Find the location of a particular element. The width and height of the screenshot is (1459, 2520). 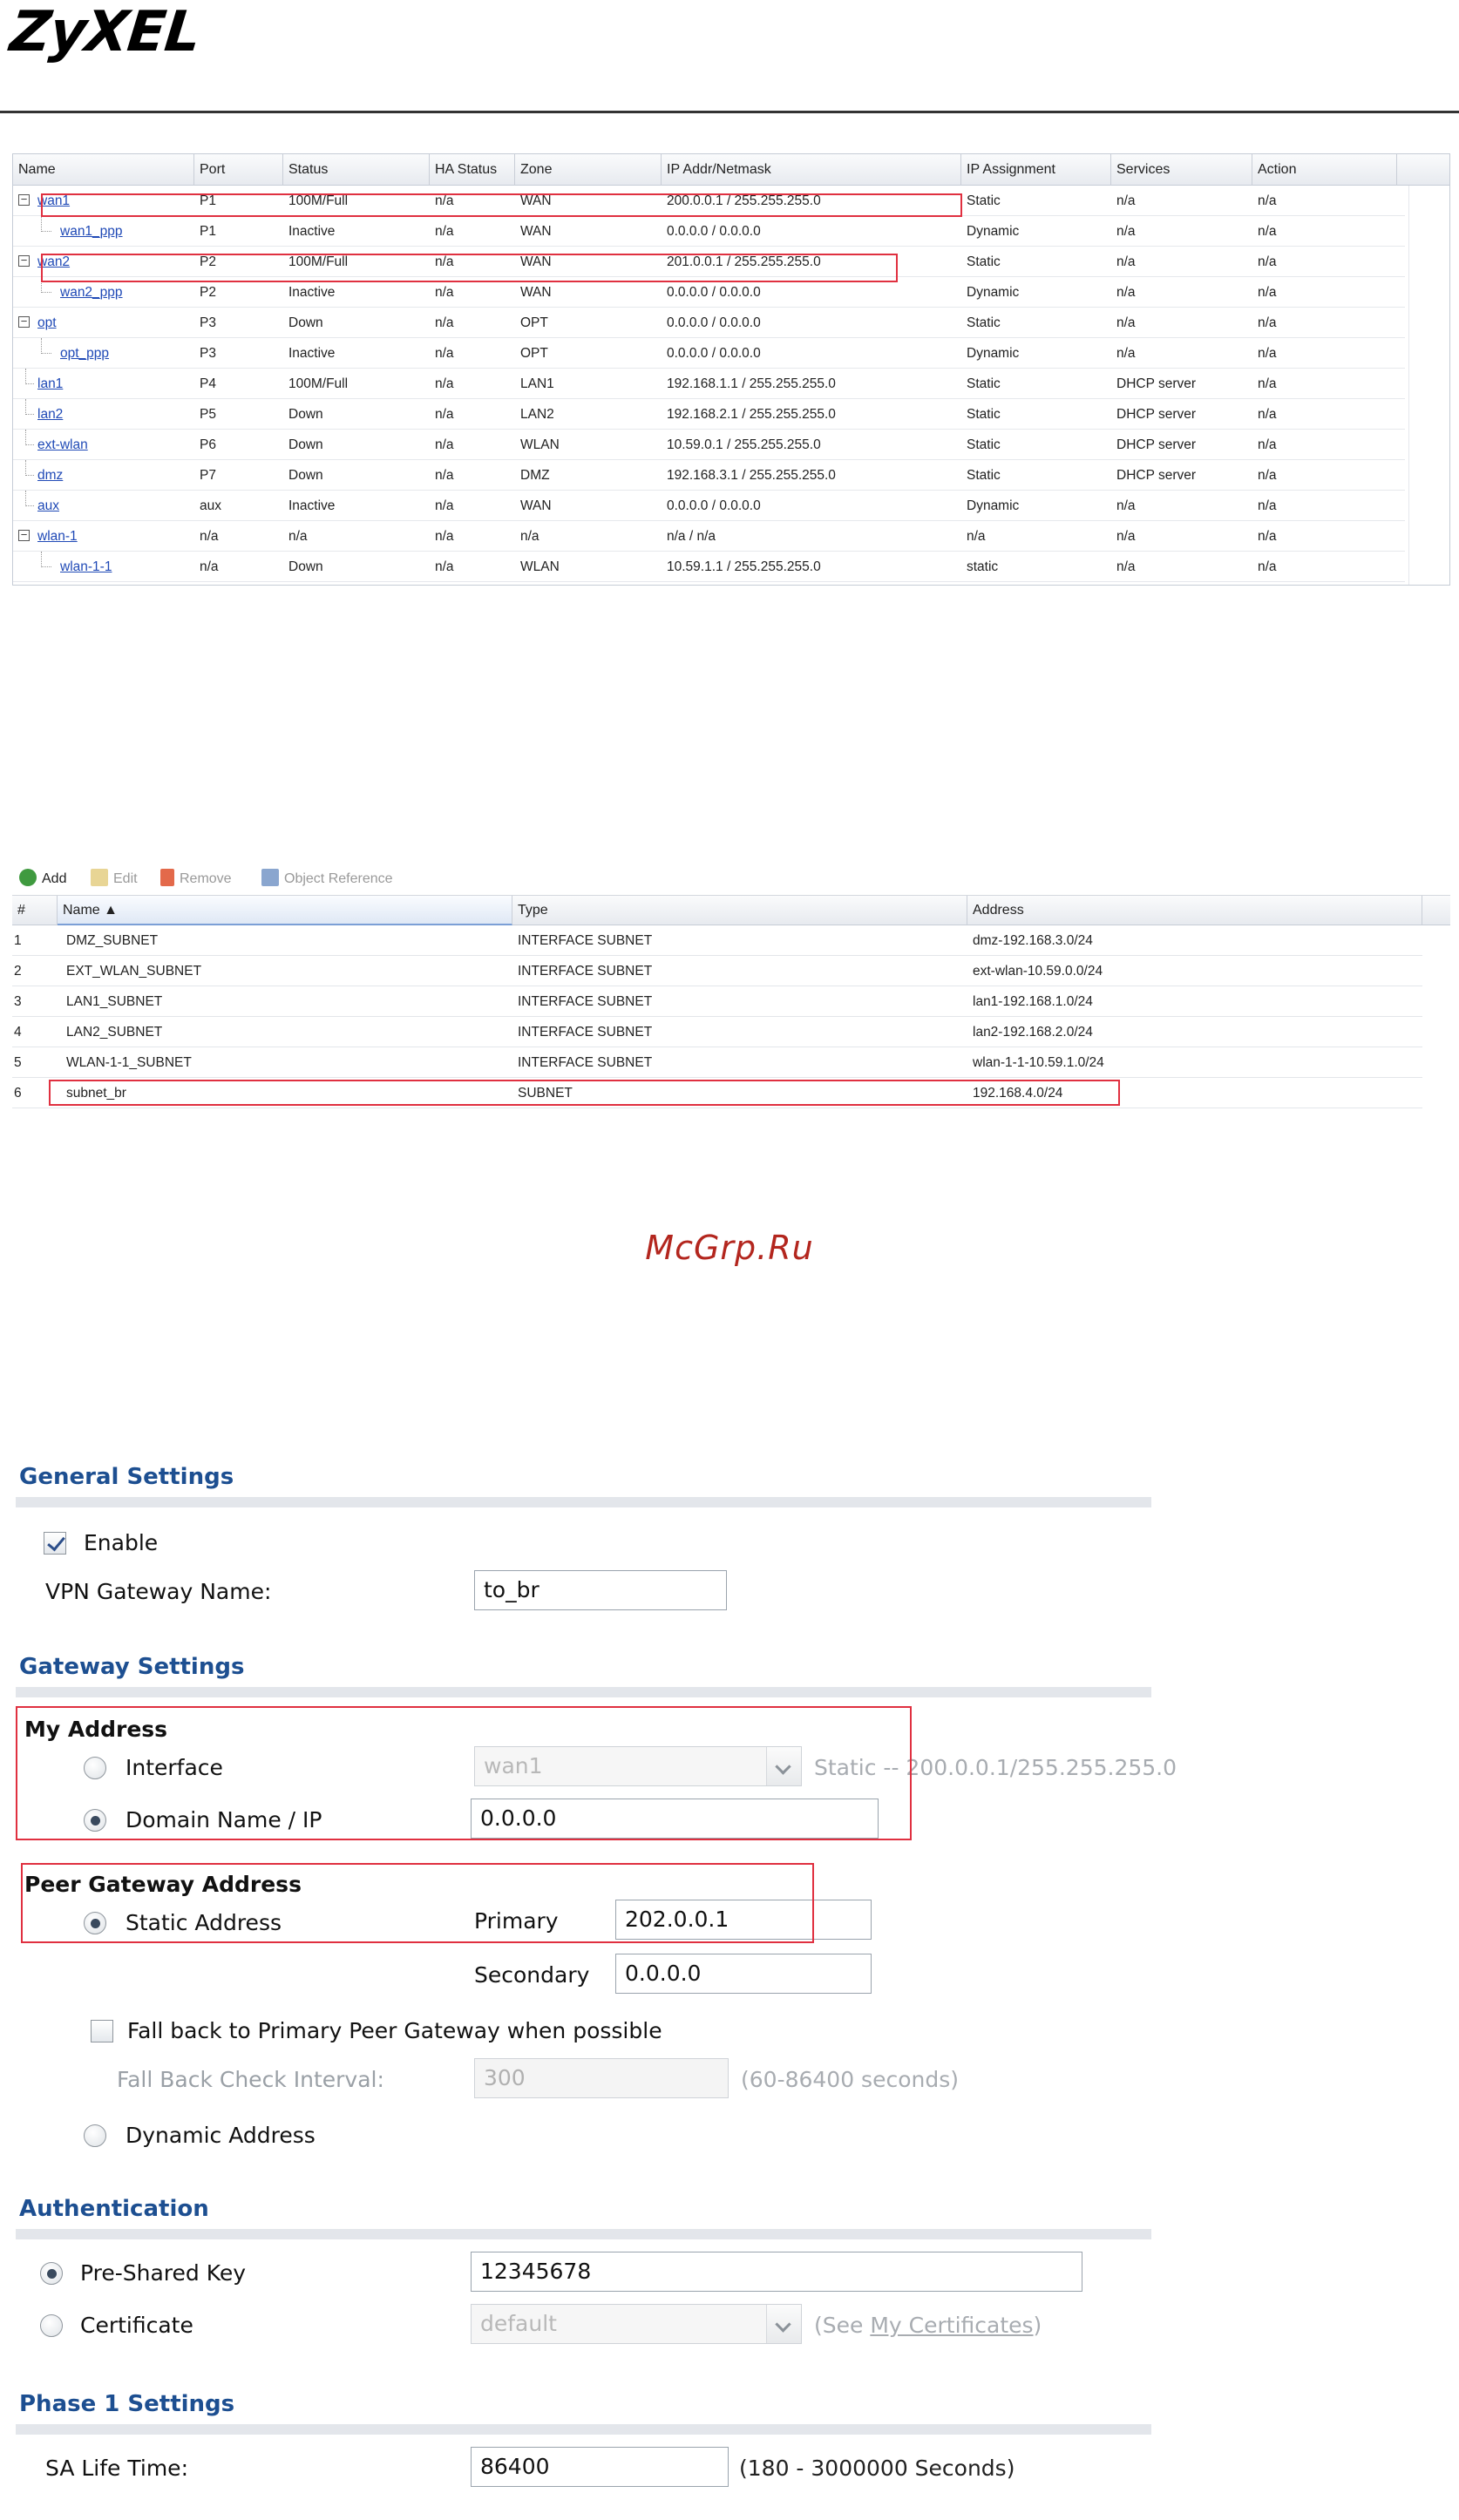

interface-name-link: ext-wlan is located at coordinates (63, 445).